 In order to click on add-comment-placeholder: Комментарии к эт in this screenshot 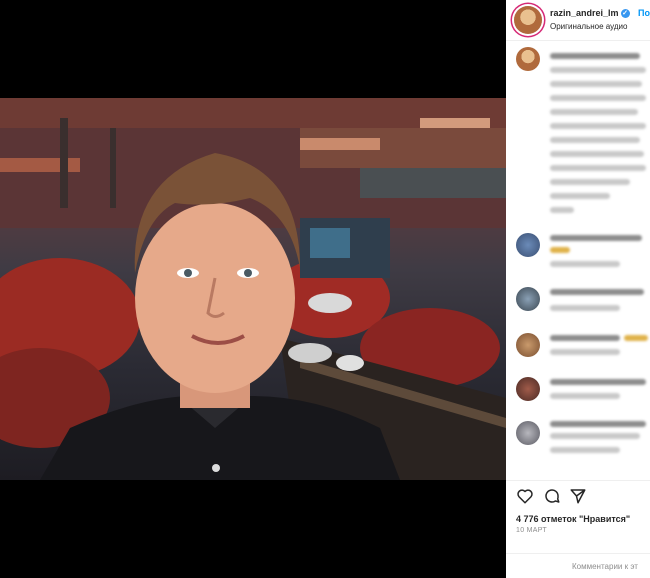, I will do `click(605, 566)`.